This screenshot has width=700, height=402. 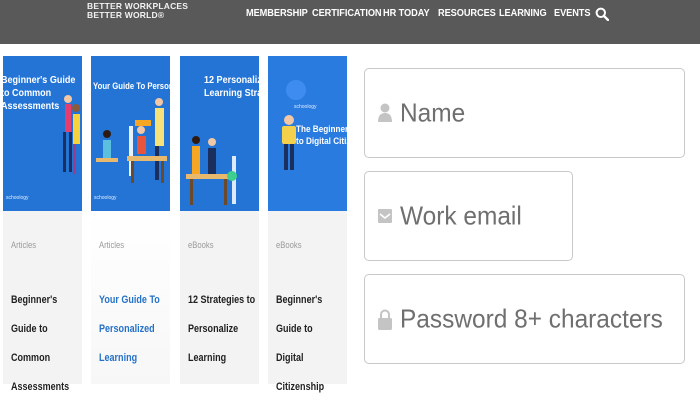 I want to click on logo: BETTER WORKPLACES BETTER WORLD®, so click(x=137, y=11).